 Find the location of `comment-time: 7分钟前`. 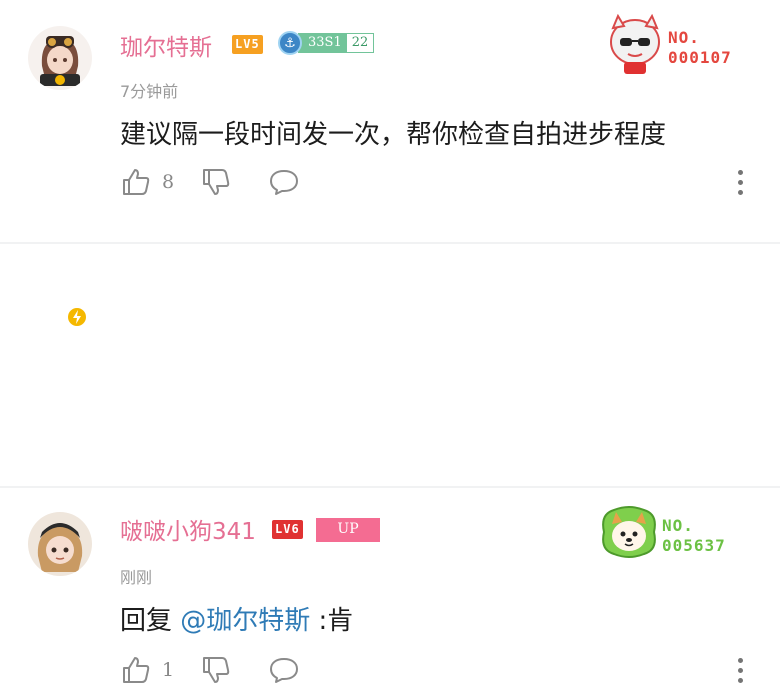

comment-time: 7分钟前 is located at coordinates (149, 91).